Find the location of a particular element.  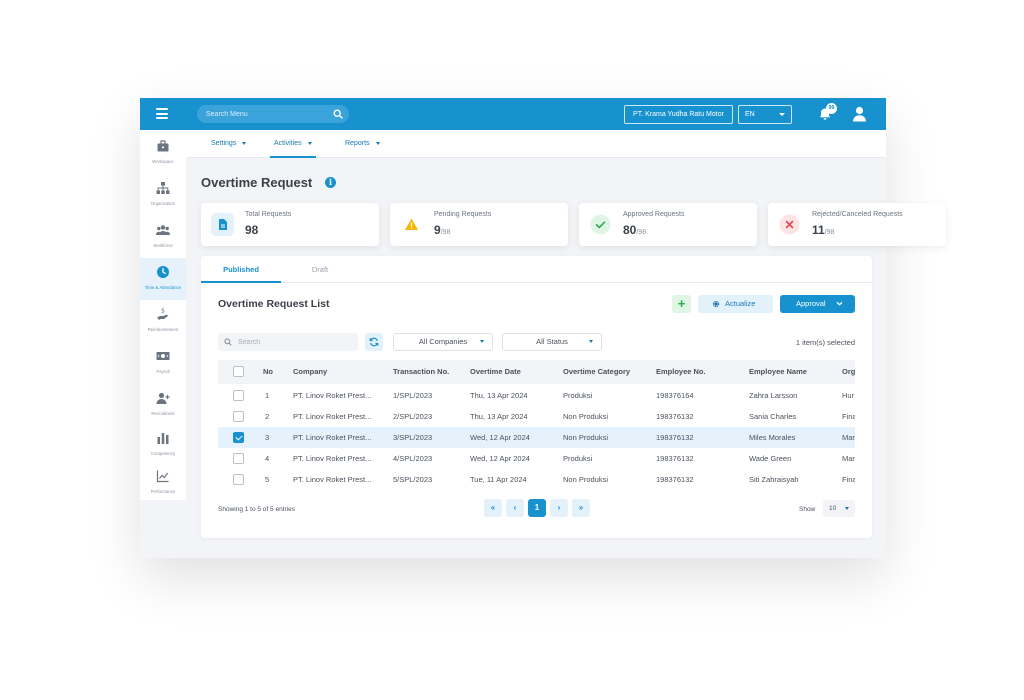

last-page-button: » is located at coordinates (581, 508).